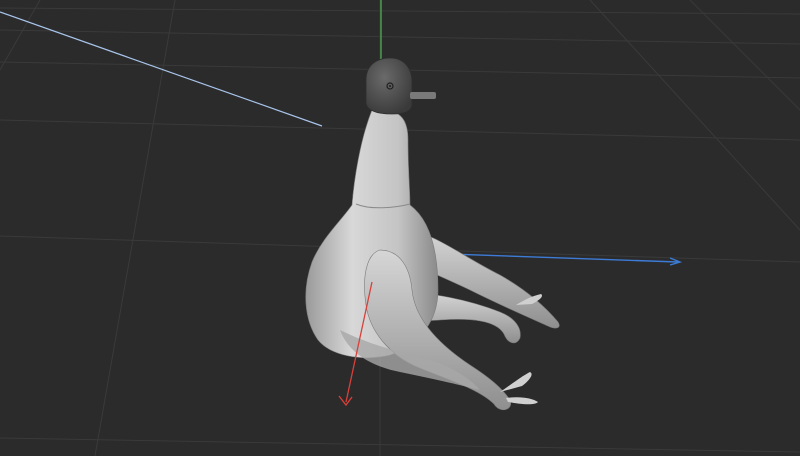  What do you see at coordinates (400, 86) in the screenshot?
I see `model-head` at bounding box center [400, 86].